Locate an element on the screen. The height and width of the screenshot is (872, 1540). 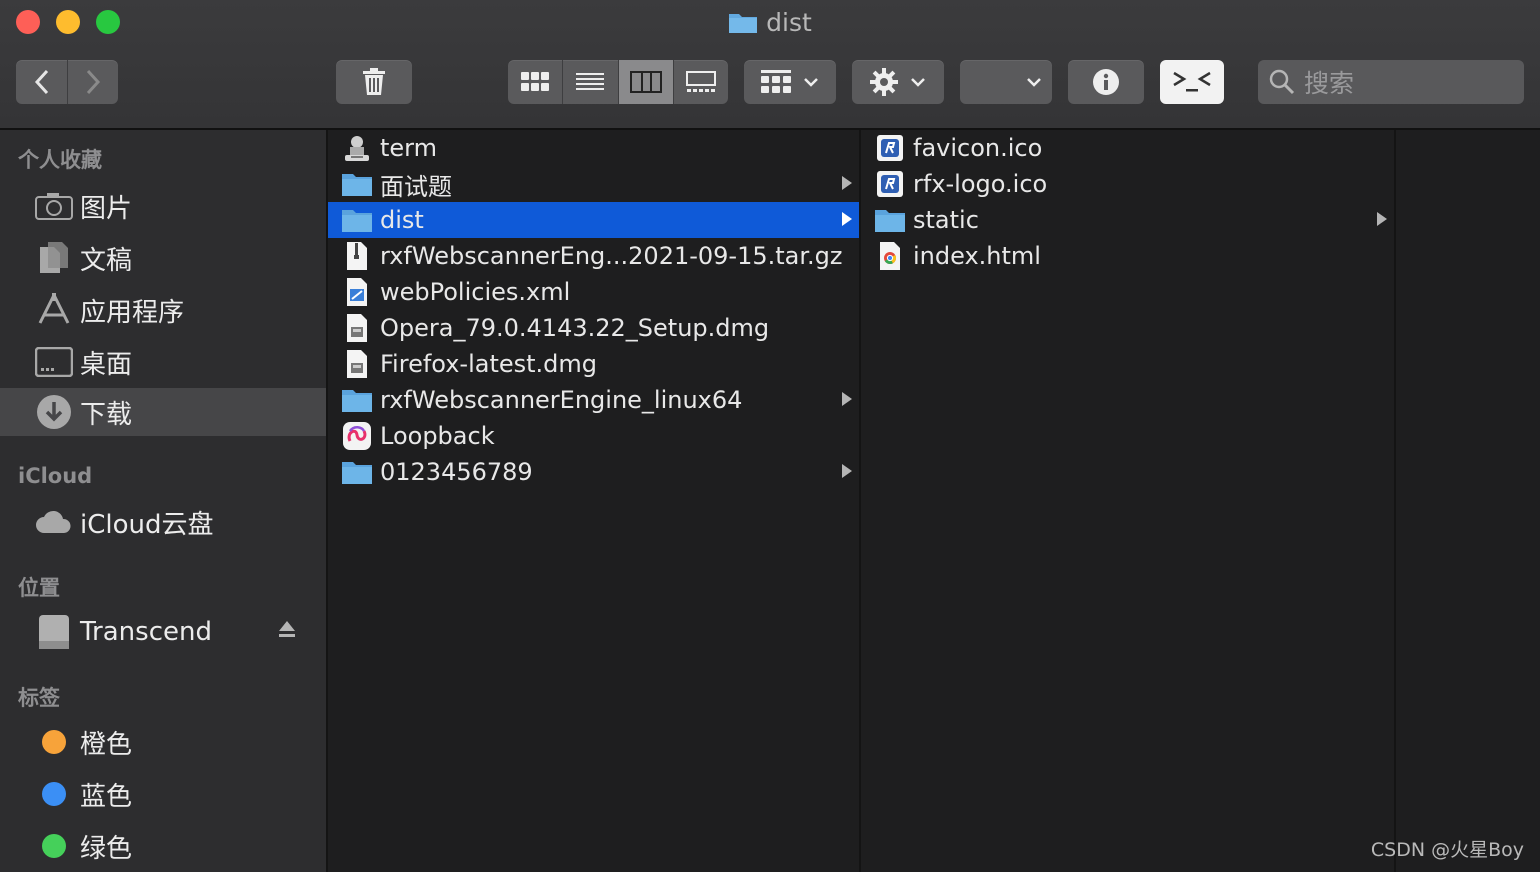
gallery-icon is located at coordinates (700, 81).